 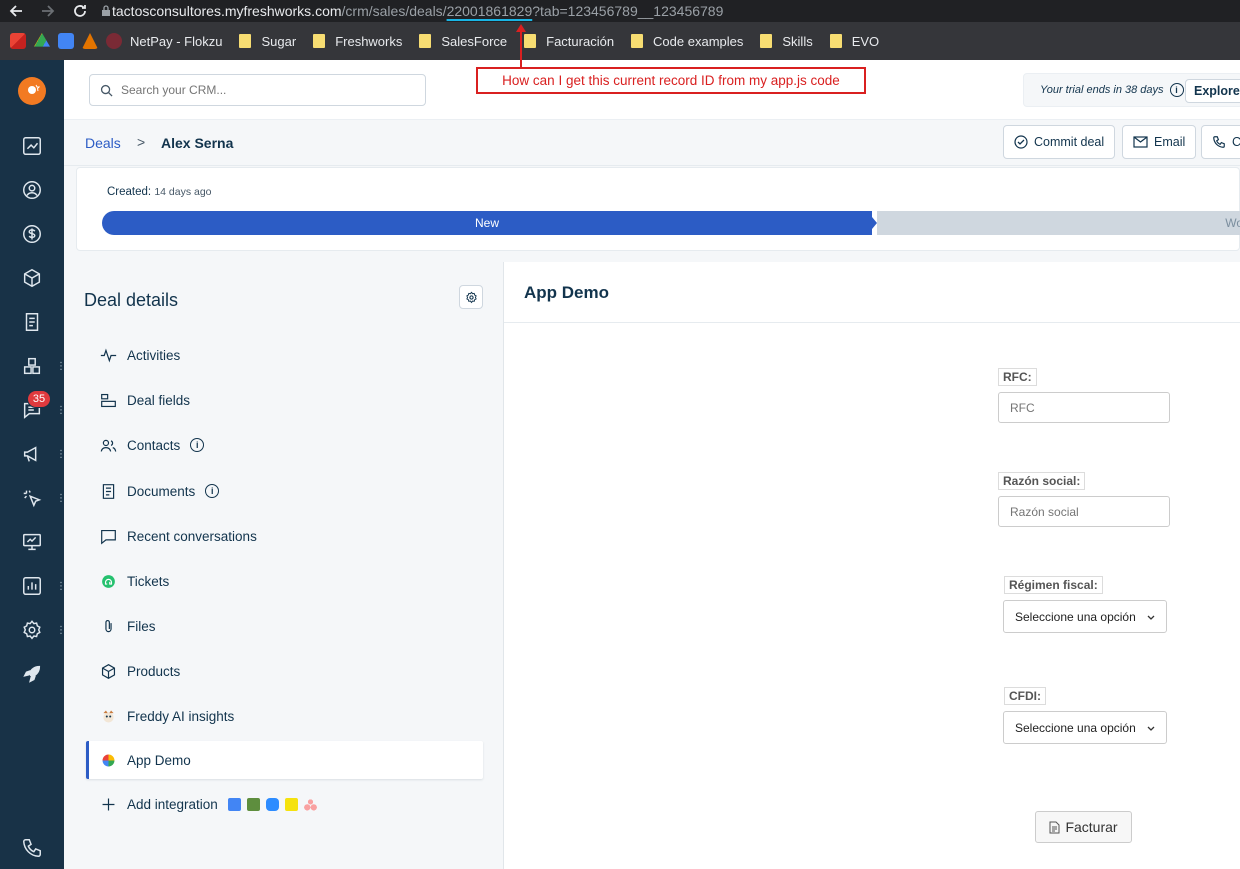 What do you see at coordinates (310, 804) in the screenshot?
I see `asana-icon` at bounding box center [310, 804].